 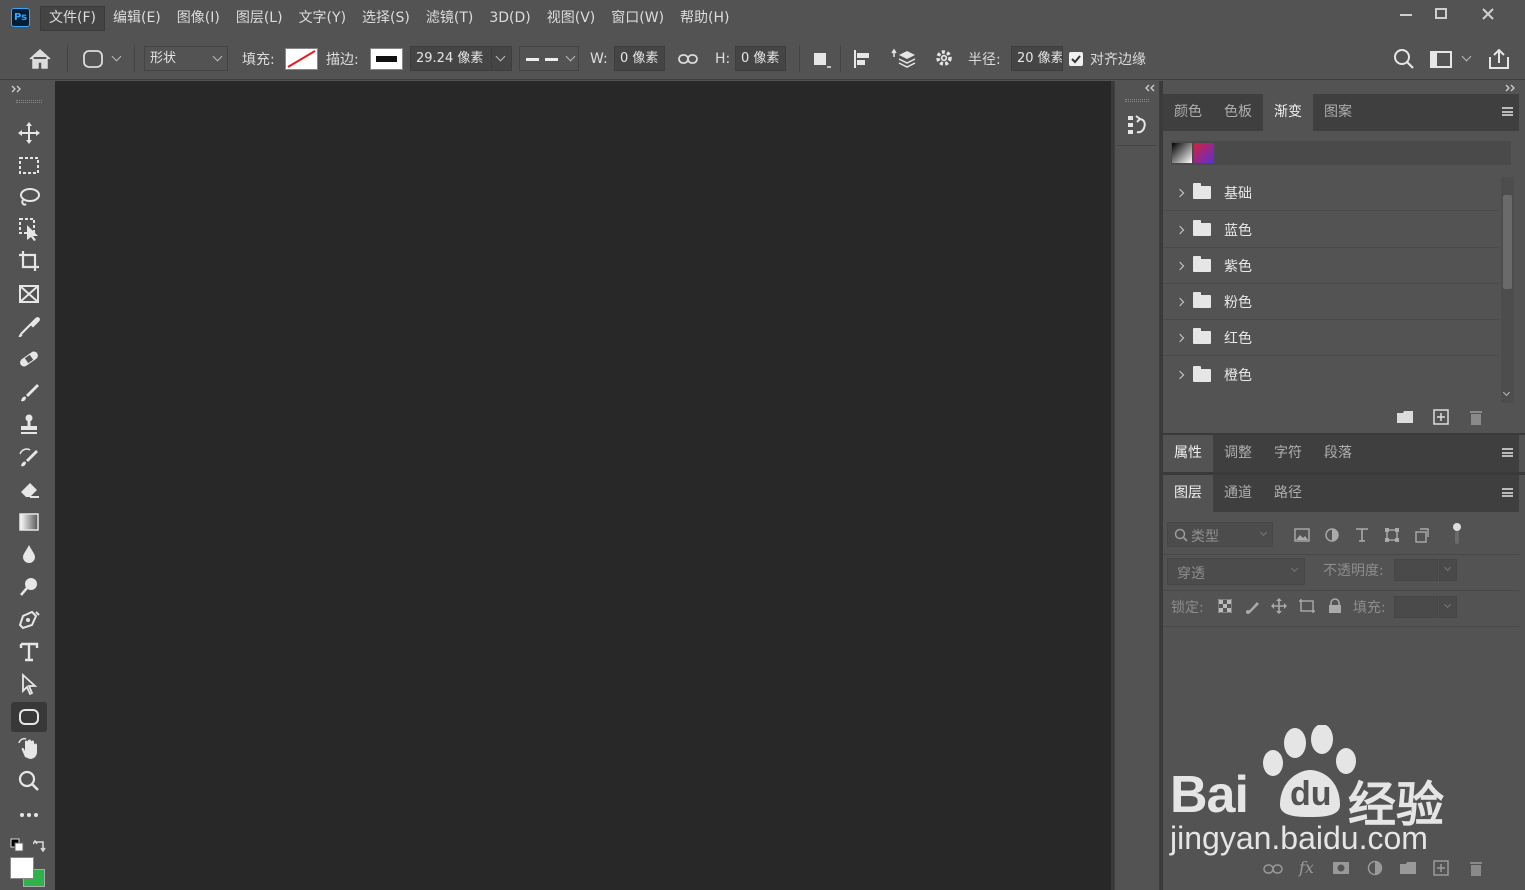 What do you see at coordinates (1288, 112) in the screenshot?
I see `tab-gradients: 渐变` at bounding box center [1288, 112].